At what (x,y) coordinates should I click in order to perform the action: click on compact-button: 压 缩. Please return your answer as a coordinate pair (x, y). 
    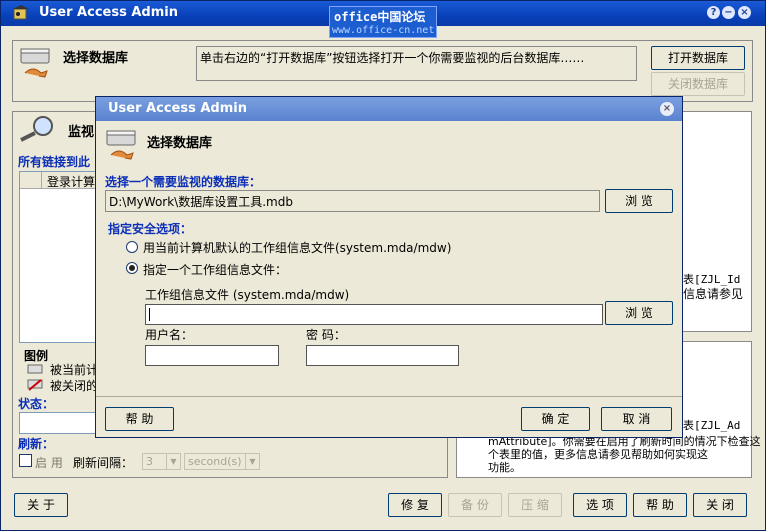
    Looking at the image, I should click on (535, 505).